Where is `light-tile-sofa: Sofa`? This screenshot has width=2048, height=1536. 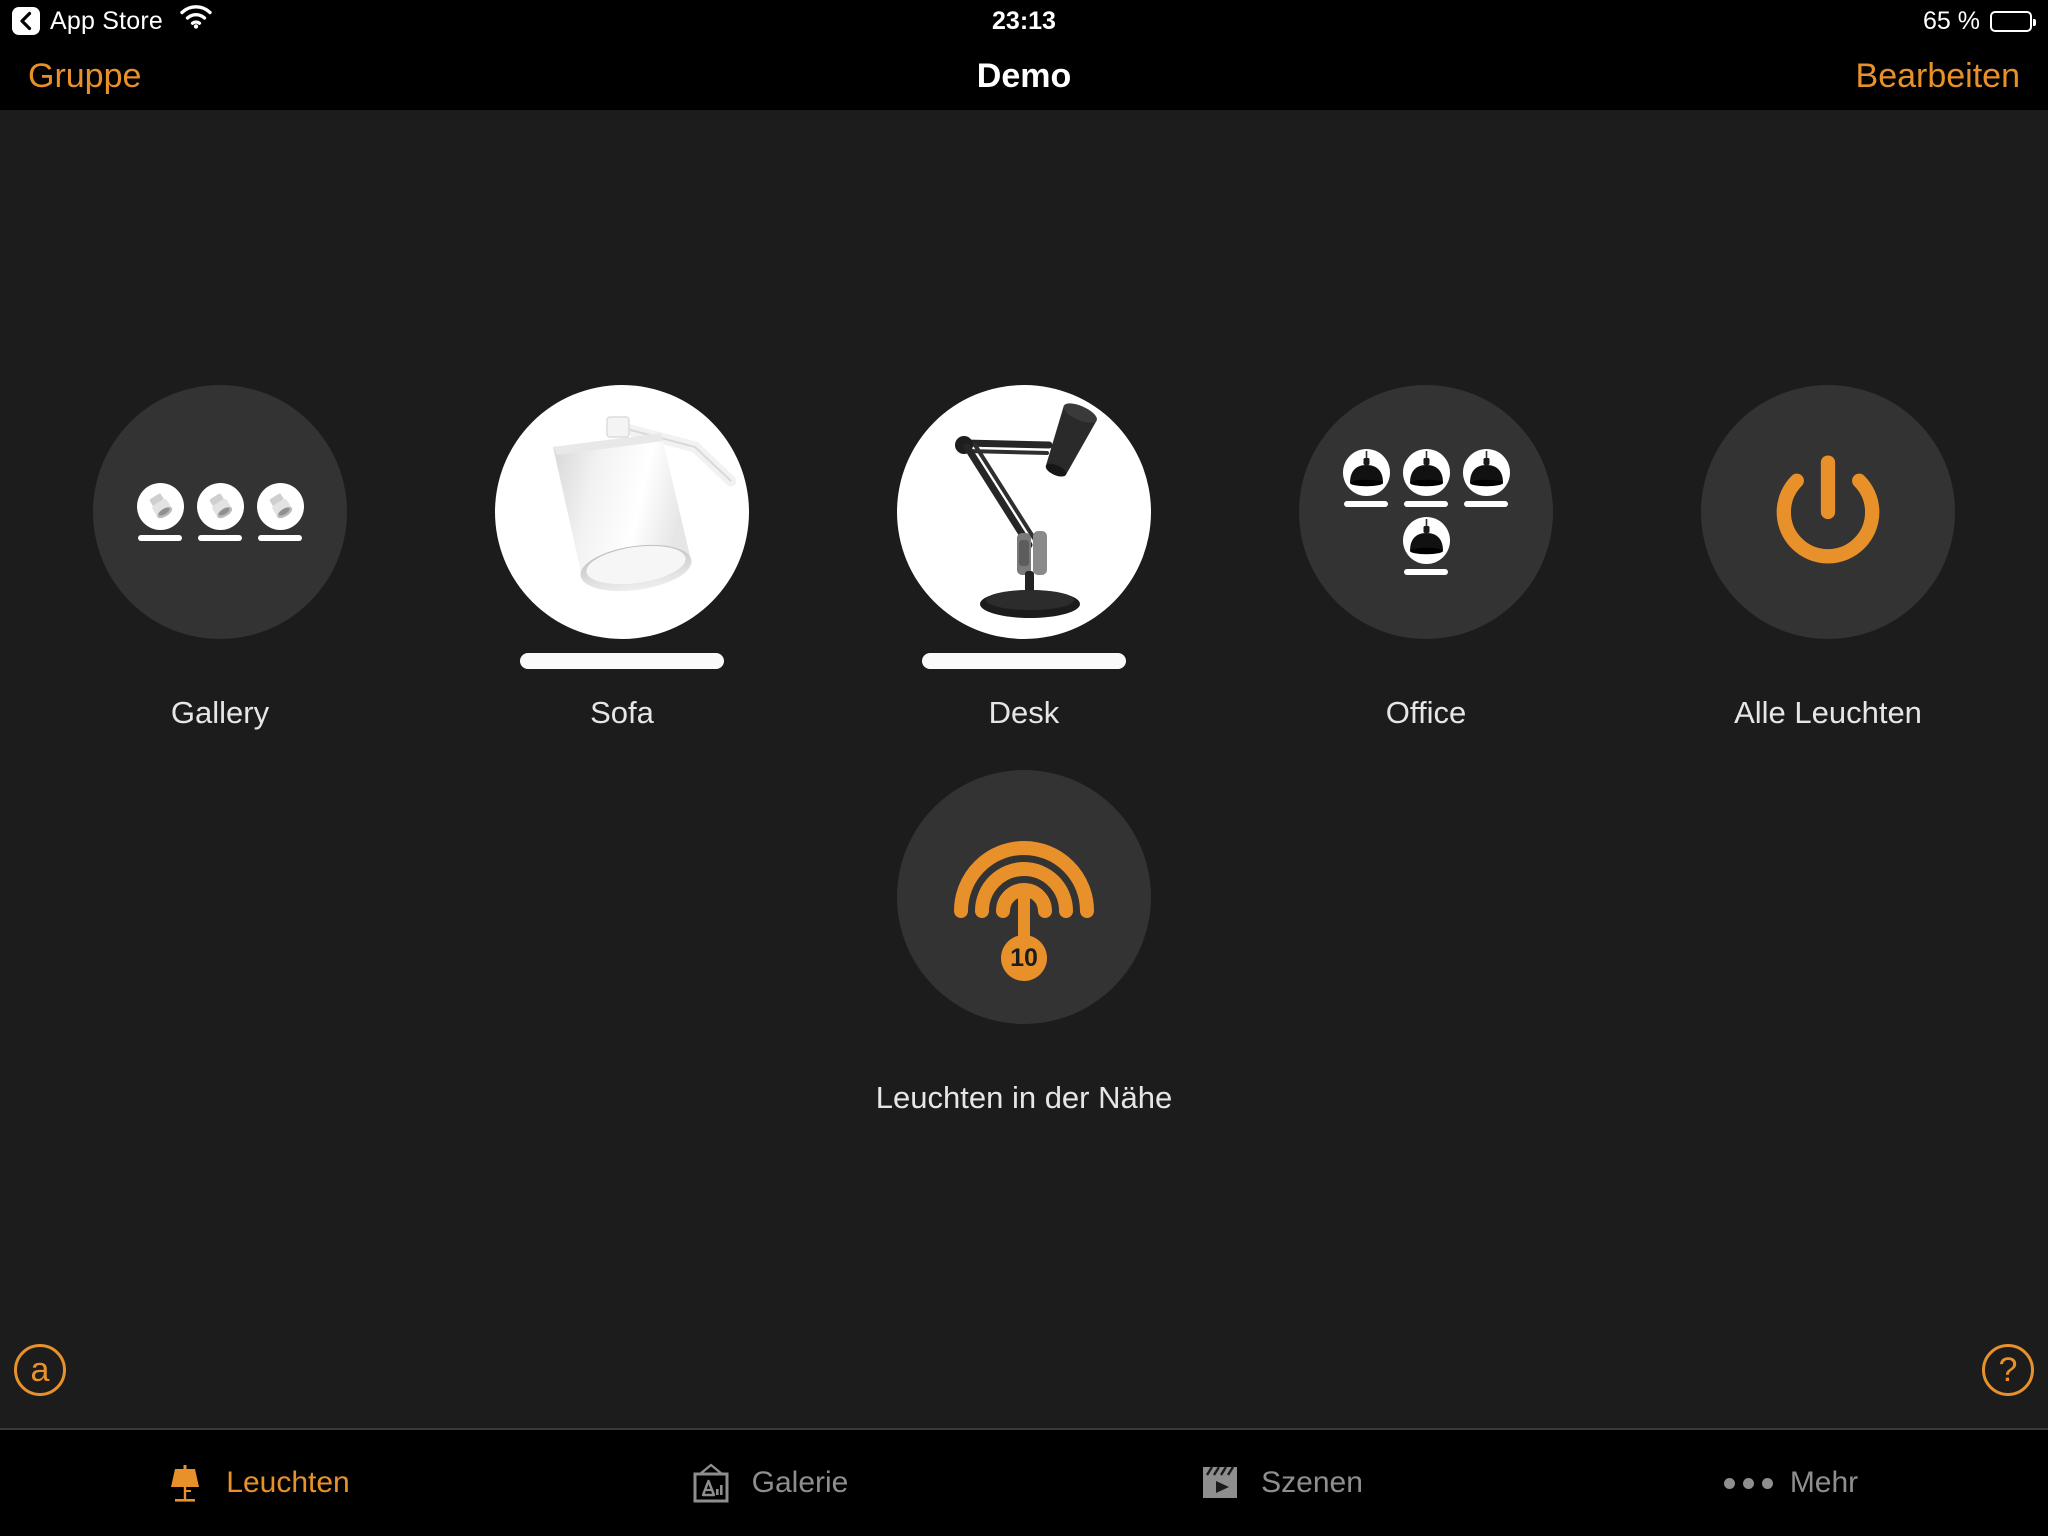 light-tile-sofa: Sofa is located at coordinates (622, 558).